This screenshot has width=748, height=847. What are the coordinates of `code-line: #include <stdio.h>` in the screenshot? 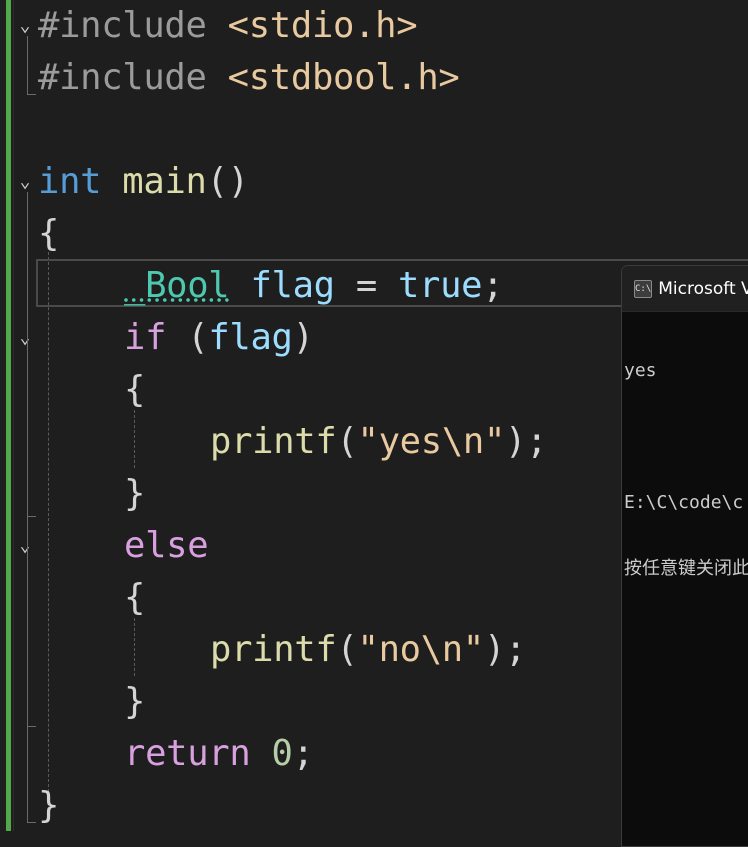 It's located at (228, 26).